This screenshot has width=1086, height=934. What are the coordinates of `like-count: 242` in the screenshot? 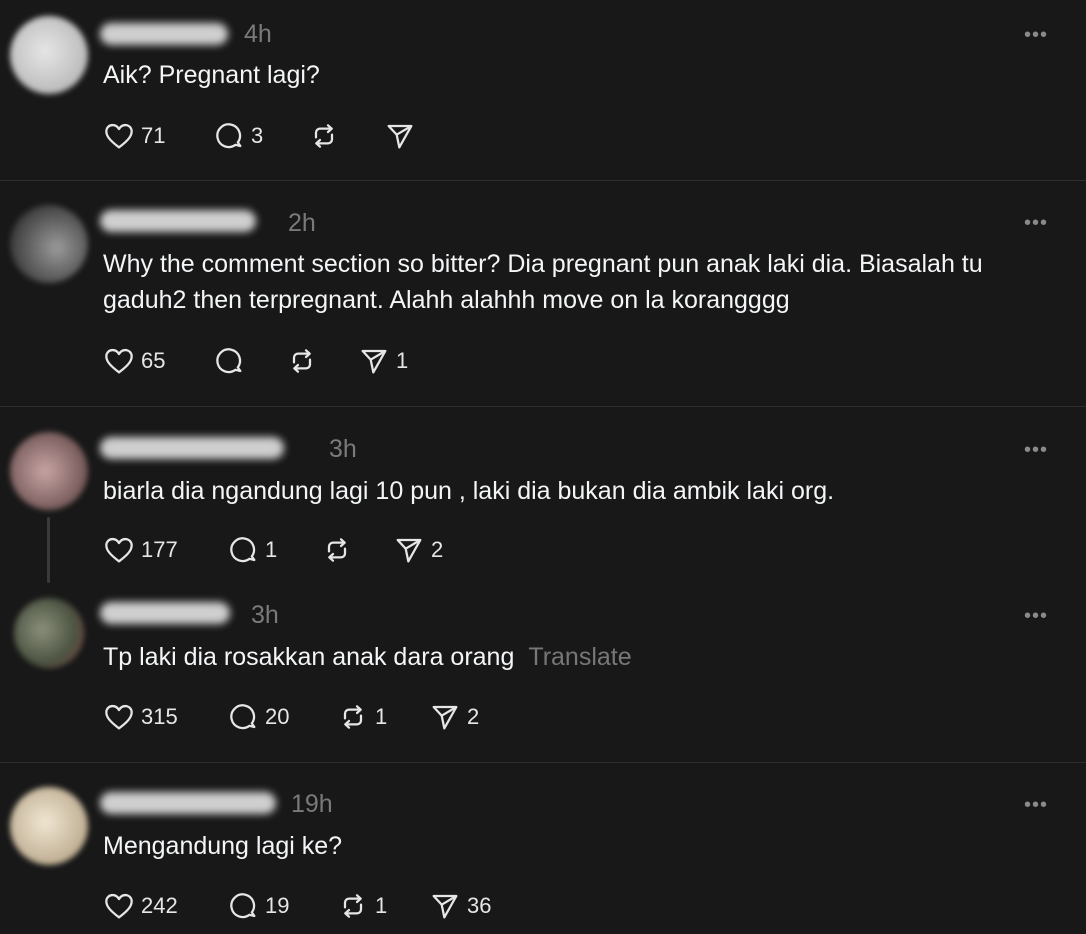 It's located at (159, 905).